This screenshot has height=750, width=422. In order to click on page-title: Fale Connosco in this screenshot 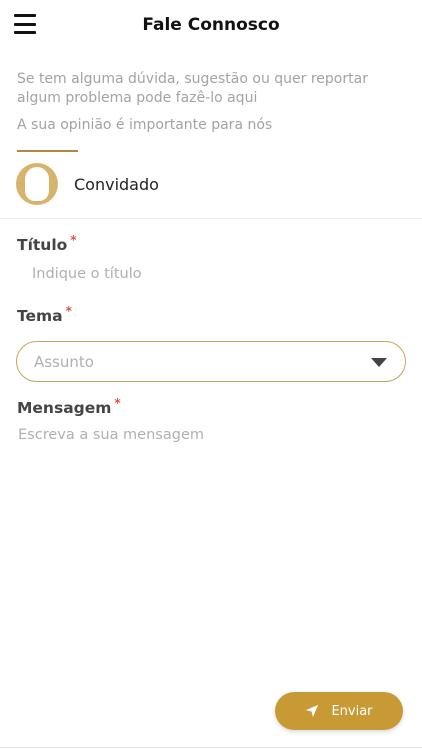, I will do `click(211, 25)`.